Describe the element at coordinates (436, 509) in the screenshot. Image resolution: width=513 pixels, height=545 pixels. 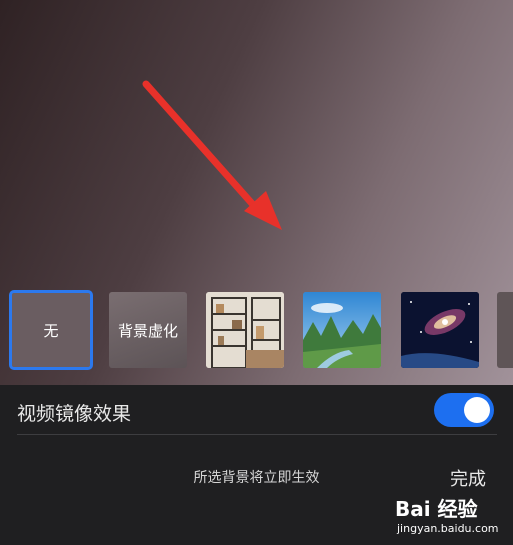
I see `watermark-main: Bai 经验` at that location.